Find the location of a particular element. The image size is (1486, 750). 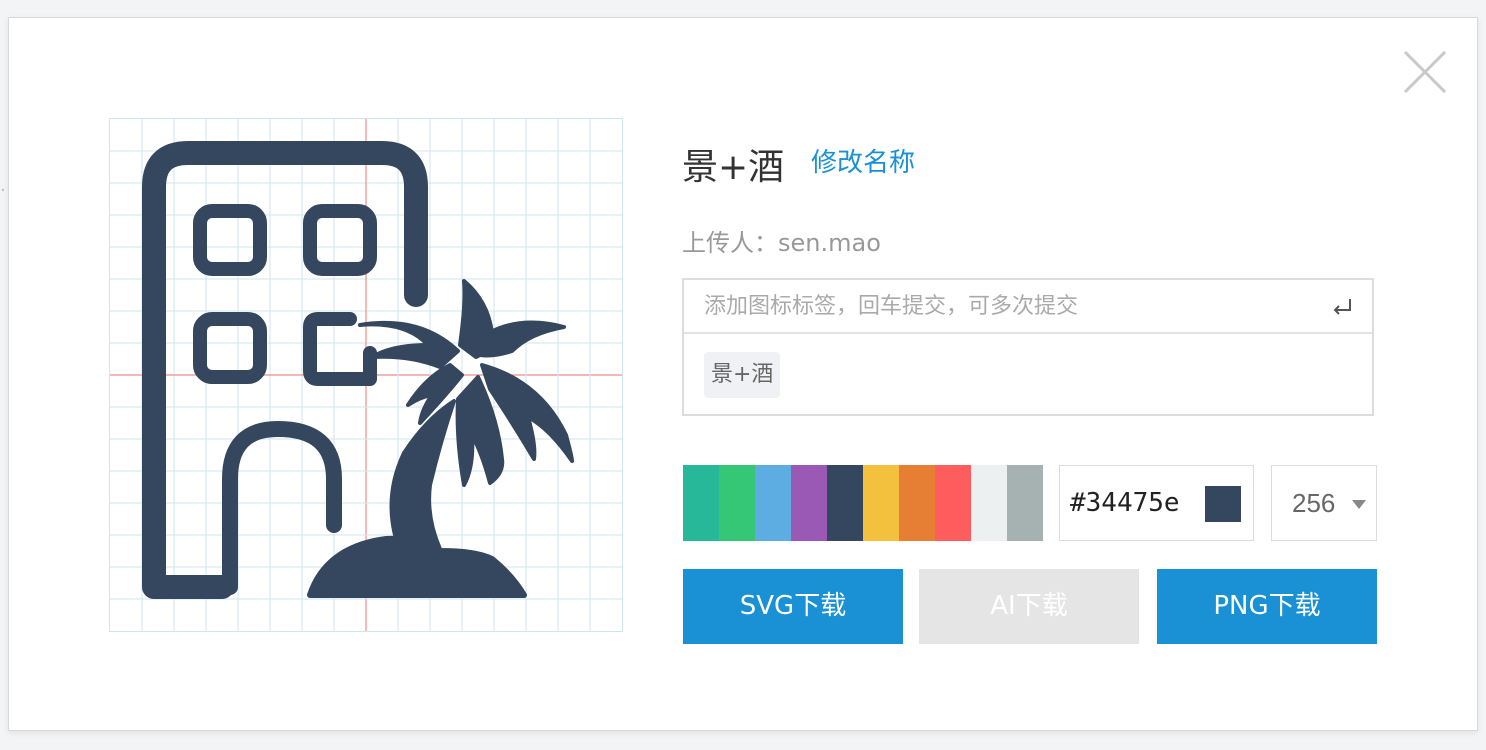

color-hex-field: #34475e is located at coordinates (1156, 503).